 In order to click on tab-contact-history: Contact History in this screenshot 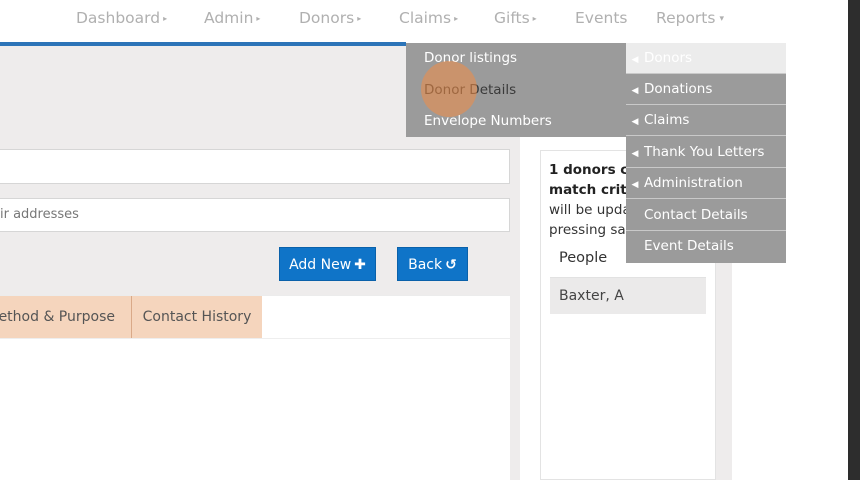, I will do `click(197, 317)`.